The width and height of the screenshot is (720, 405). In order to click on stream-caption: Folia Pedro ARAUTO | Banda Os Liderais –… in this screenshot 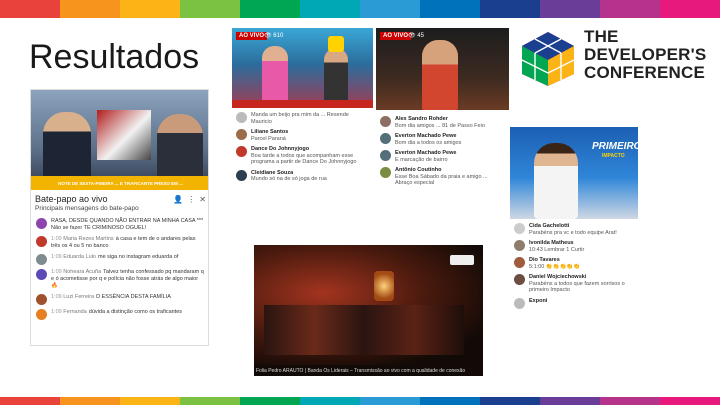, I will do `click(361, 371)`.